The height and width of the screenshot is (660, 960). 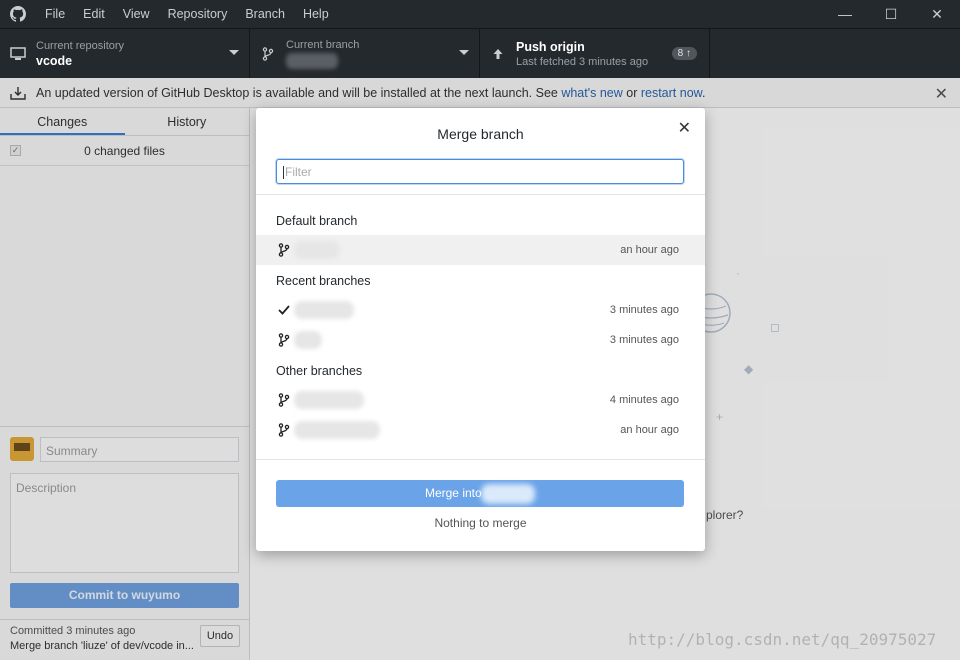 I want to click on menu-file: File, so click(x=55, y=14).